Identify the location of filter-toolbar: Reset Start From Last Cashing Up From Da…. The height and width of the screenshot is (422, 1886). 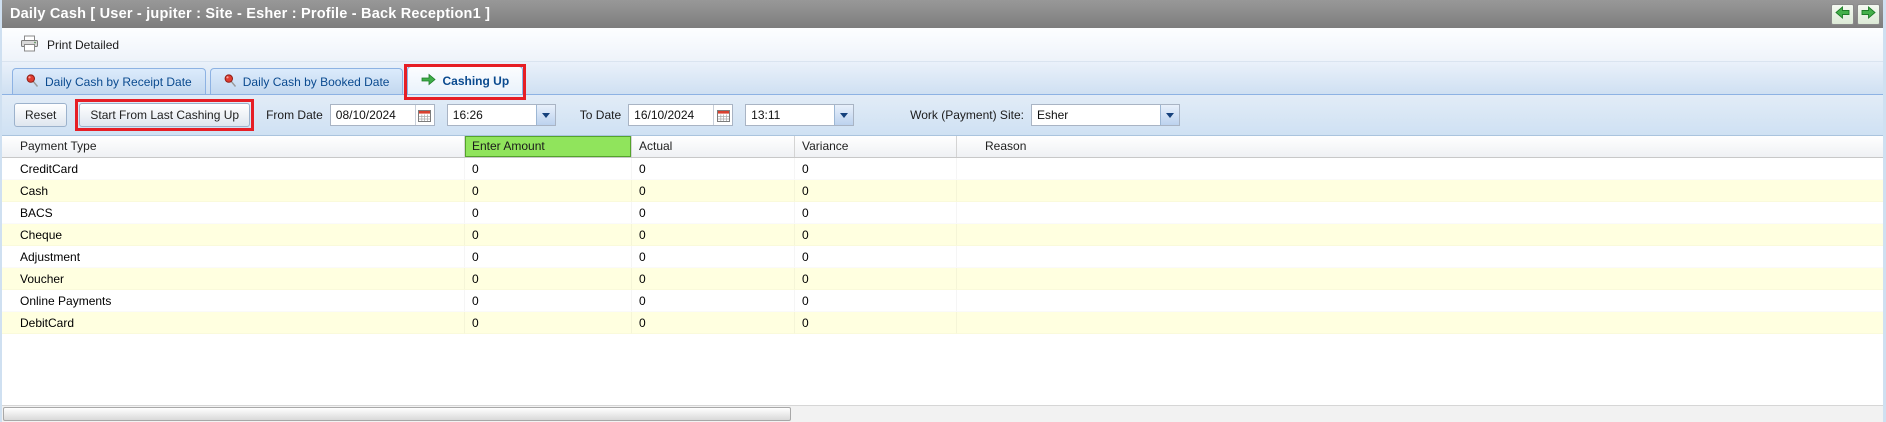
(942, 115).